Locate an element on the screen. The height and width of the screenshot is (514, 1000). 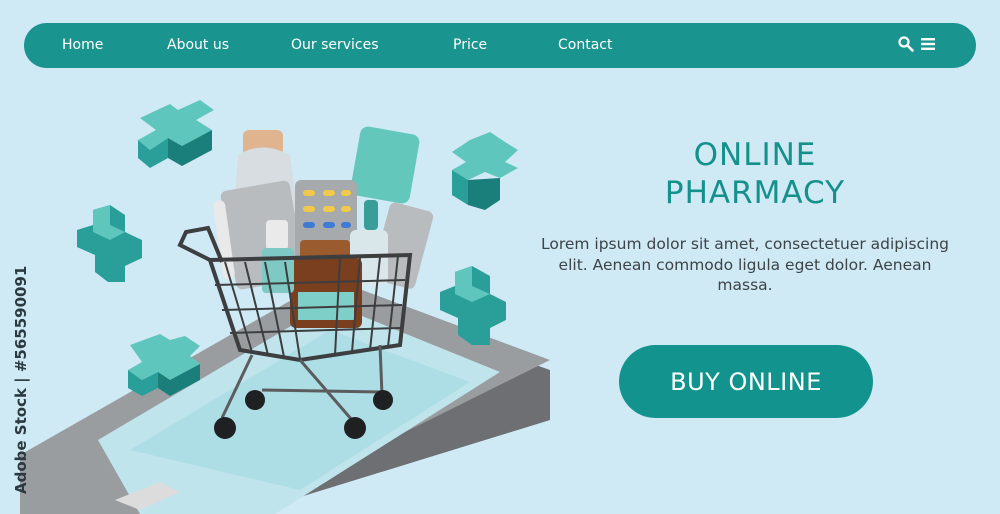
stock-id-text: Adobe Stock | #565590091 is located at coordinates (21, 379).